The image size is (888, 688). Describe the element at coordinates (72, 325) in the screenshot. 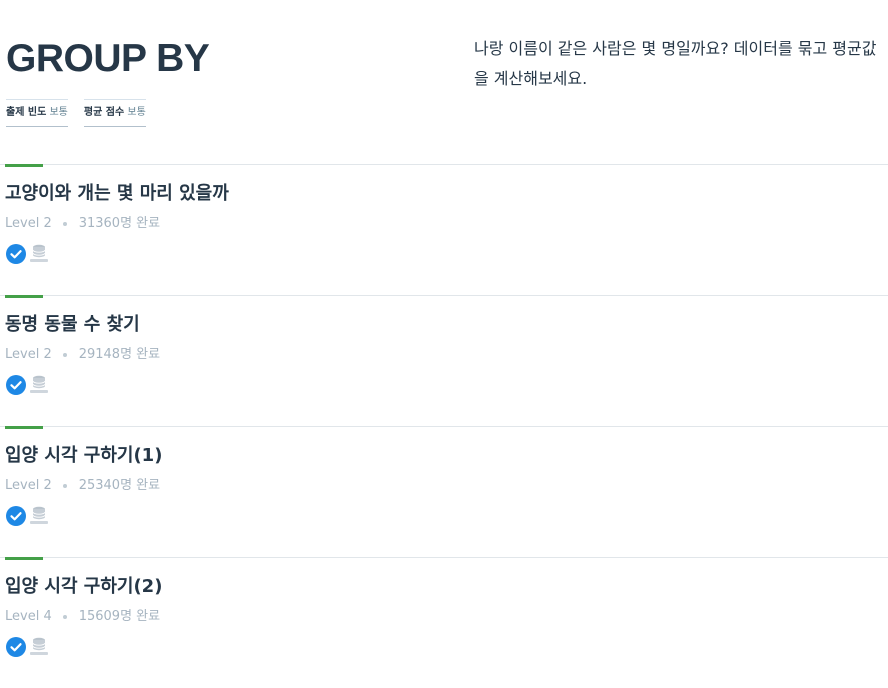

I see `problem-title: 동명 동물 수 찾기` at that location.